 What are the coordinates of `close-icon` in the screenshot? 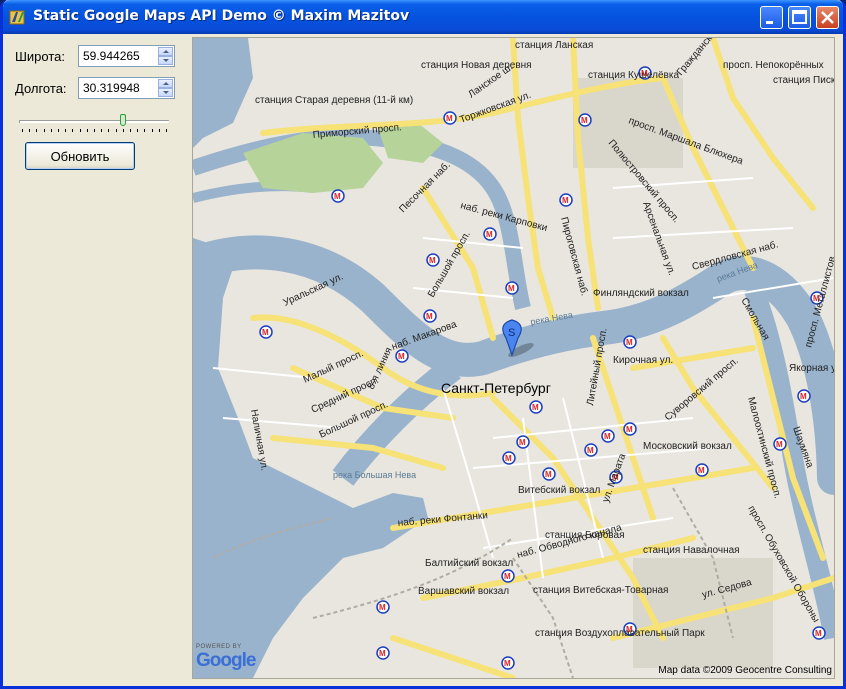 It's located at (827, 17).